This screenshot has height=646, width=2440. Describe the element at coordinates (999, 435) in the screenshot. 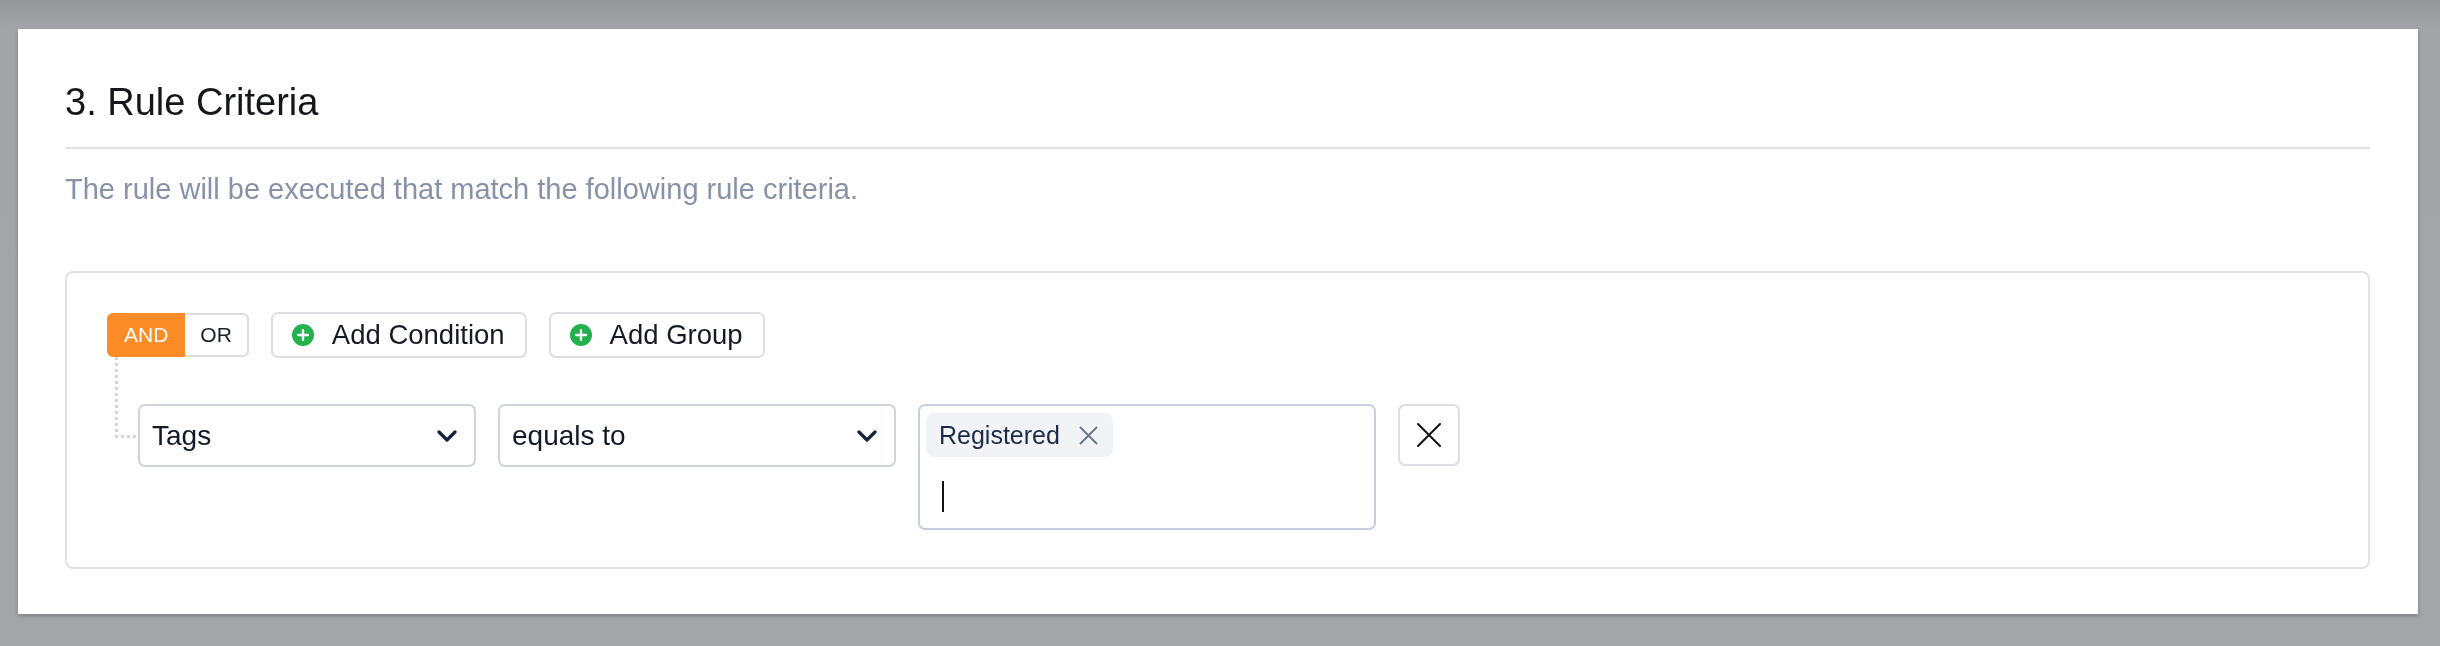

I see `tag-label: Registered` at that location.